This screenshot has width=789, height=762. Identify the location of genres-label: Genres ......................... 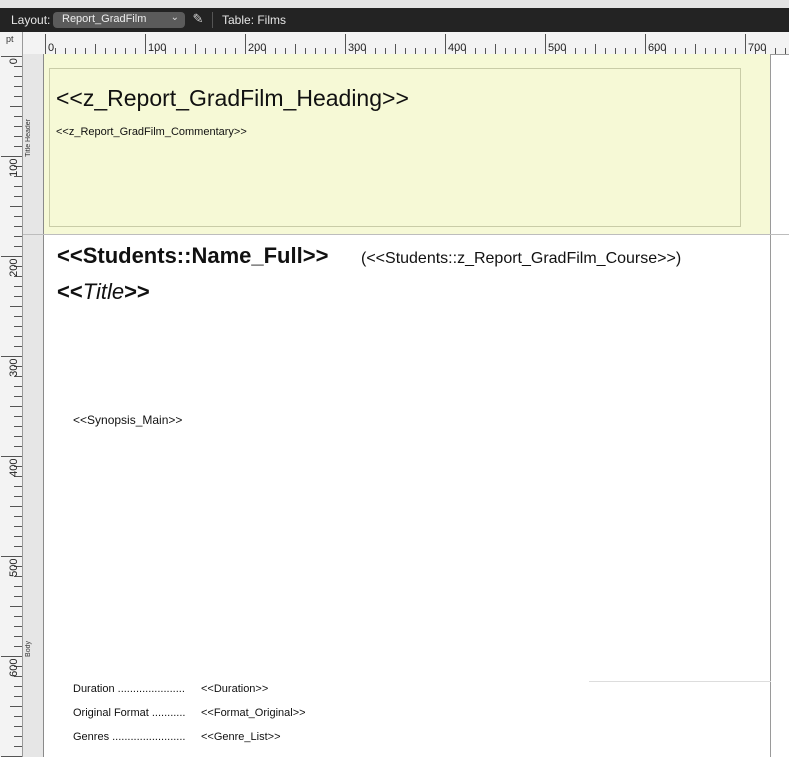
(129, 737).